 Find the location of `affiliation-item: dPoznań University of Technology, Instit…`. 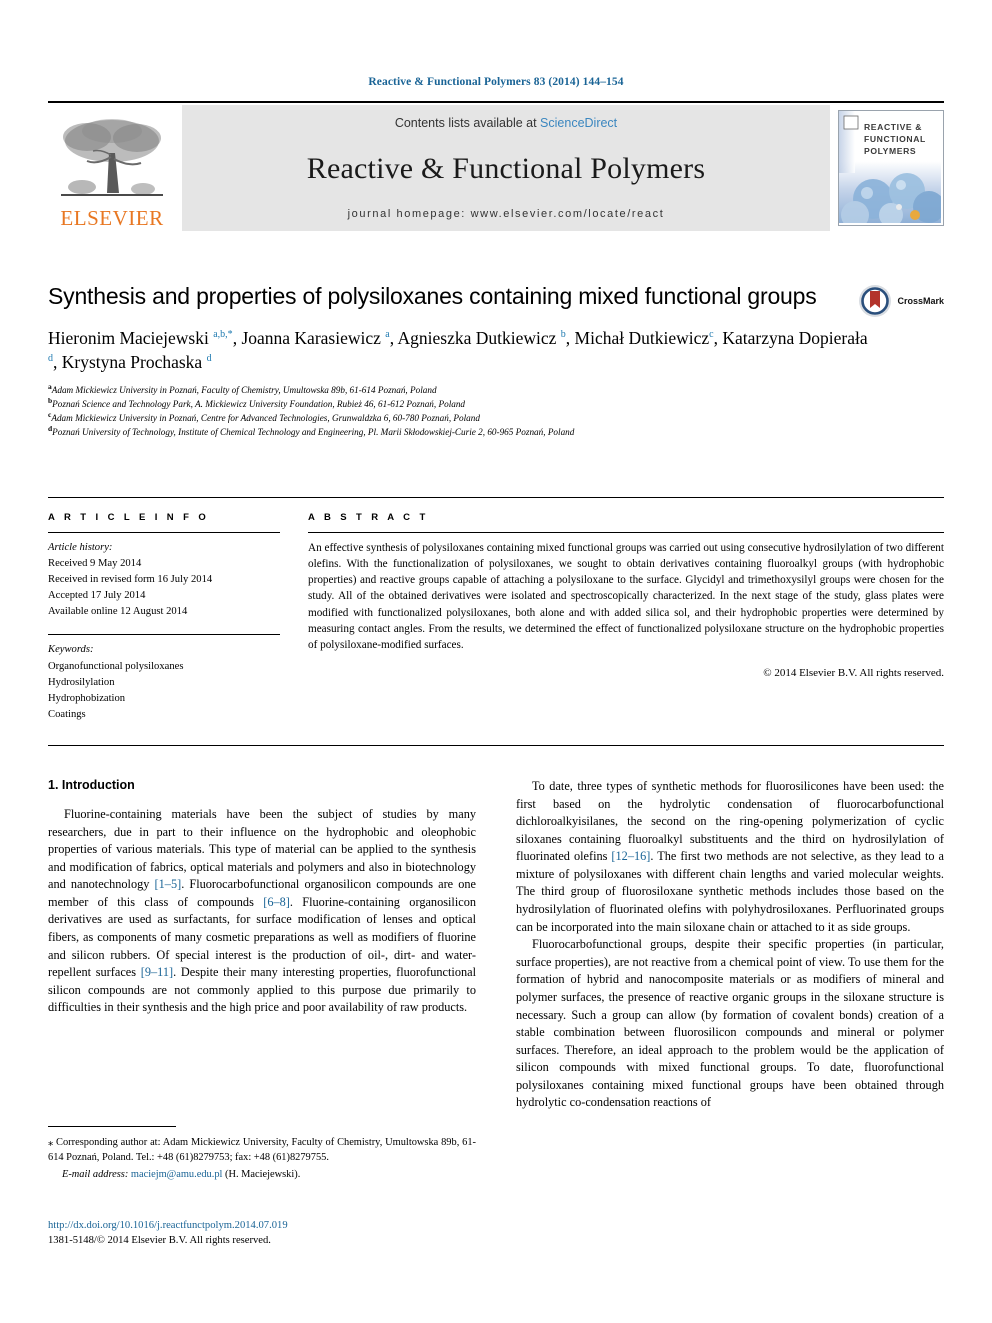

affiliation-item: dPoznań University of Technology, Instit… is located at coordinates (496, 432).